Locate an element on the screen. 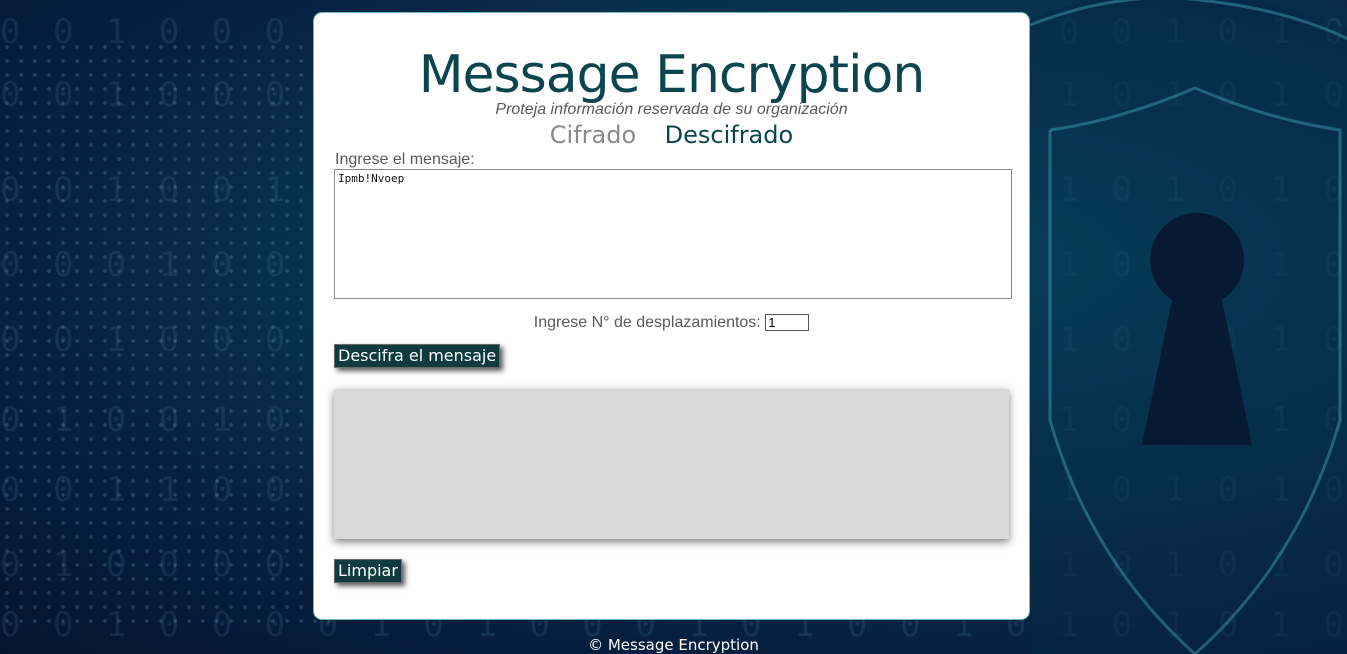  shift-input is located at coordinates (787, 323).